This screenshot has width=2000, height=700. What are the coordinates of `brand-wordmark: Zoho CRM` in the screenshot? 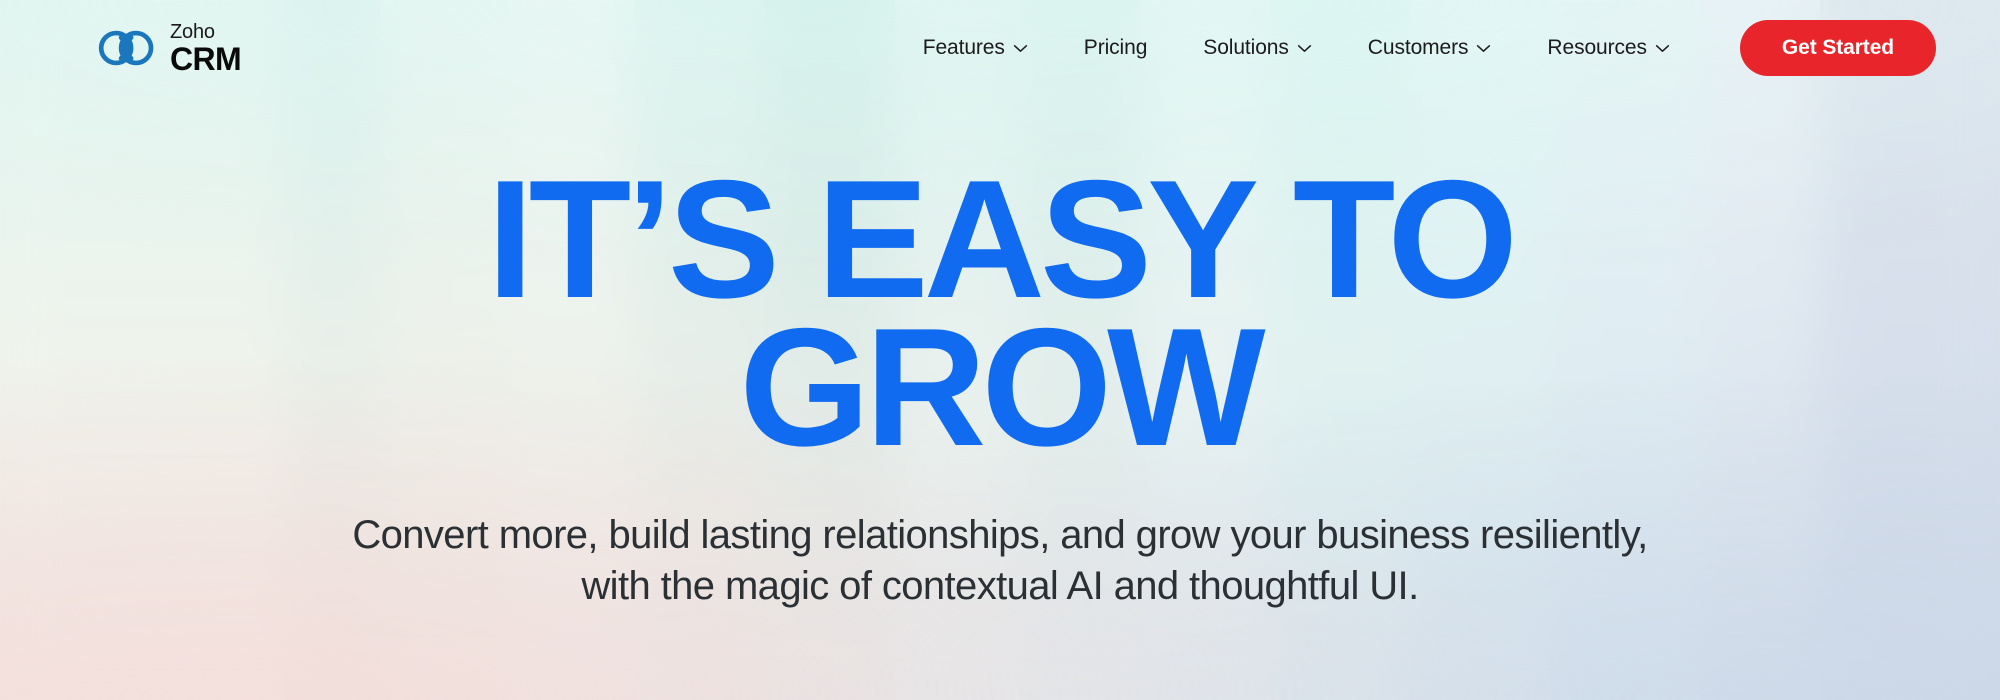 It's located at (206, 48).